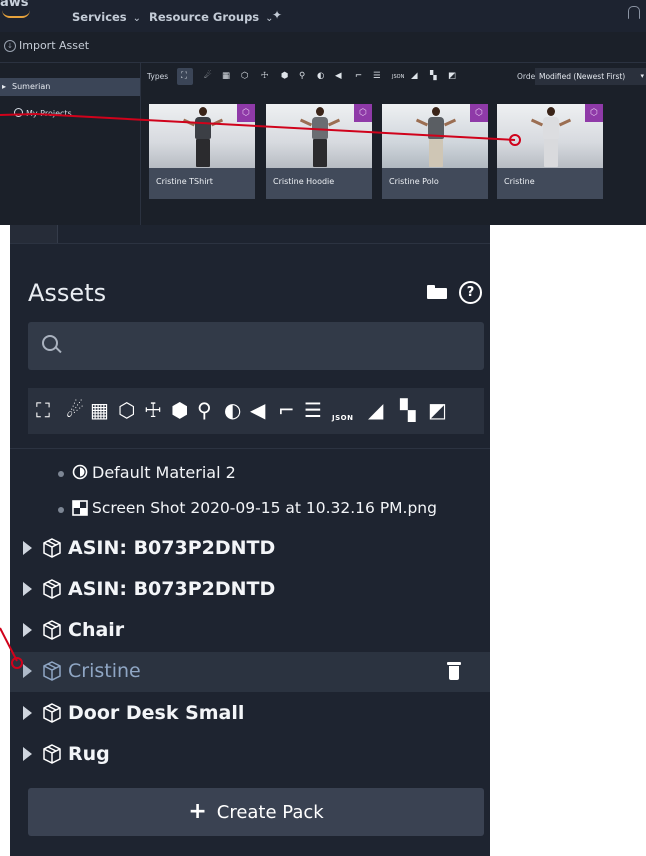 Image resolution: width=646 pixels, height=856 pixels. Describe the element at coordinates (89, 754) in the screenshot. I see `pack-label: Rug` at that location.